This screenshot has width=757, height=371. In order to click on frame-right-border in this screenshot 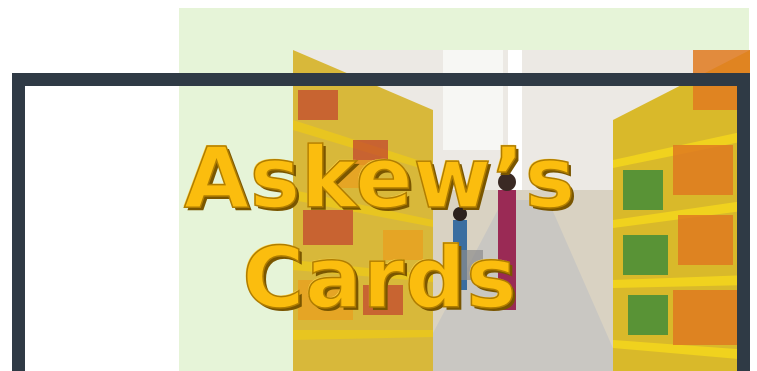, I will do `click(743, 222)`.